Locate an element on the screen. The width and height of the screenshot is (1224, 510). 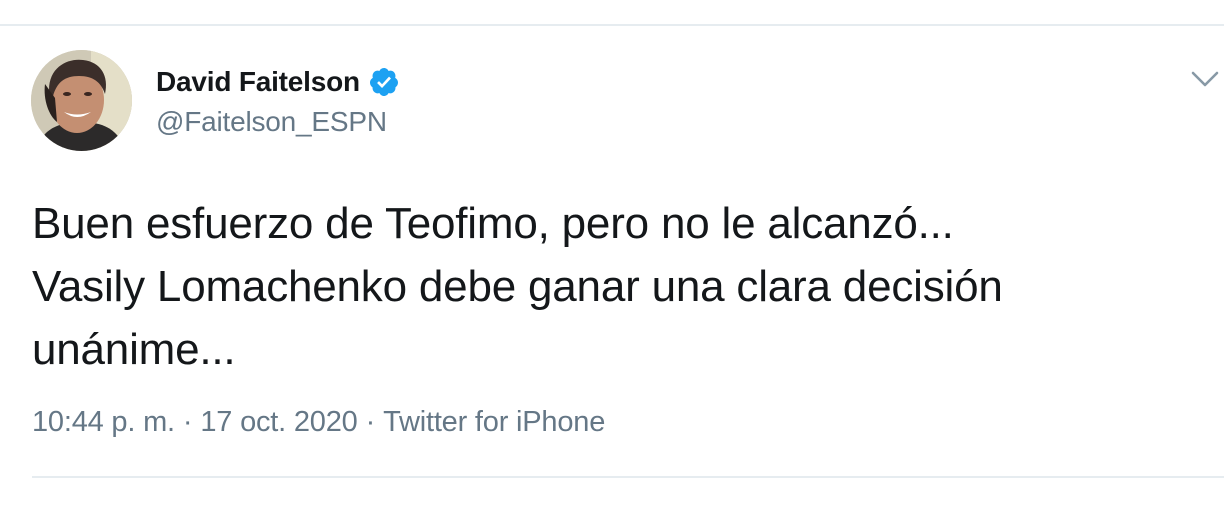
bottom-divider is located at coordinates (628, 477).